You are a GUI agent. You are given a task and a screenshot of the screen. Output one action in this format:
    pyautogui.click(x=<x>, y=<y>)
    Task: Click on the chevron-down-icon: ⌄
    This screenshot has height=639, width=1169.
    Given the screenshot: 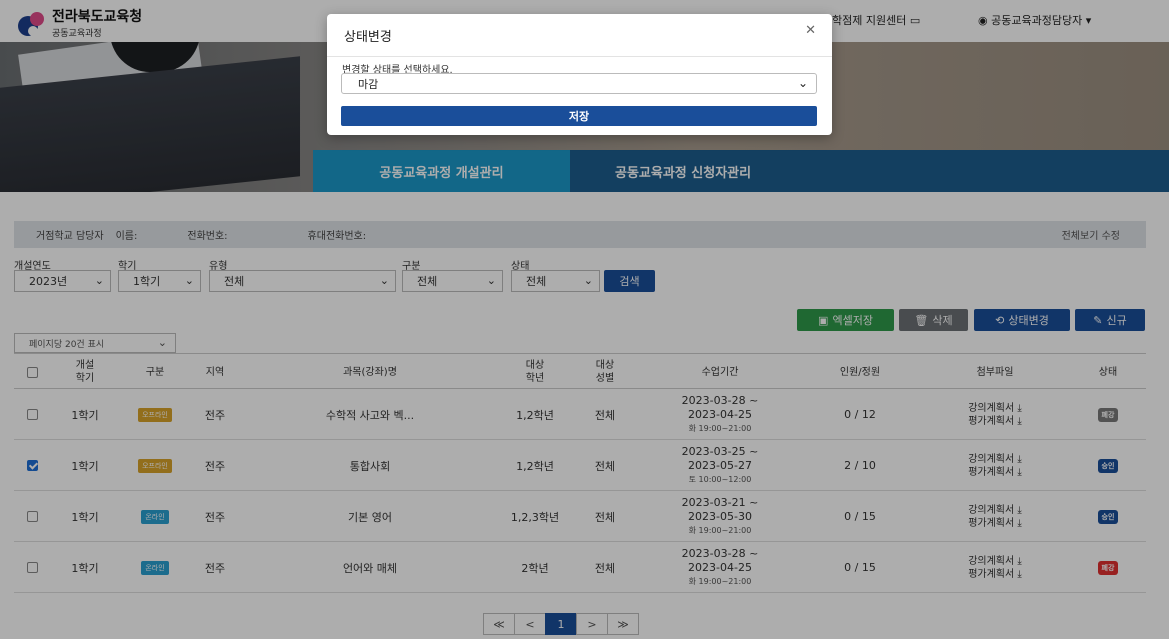 What is the action you would take?
    pyautogui.click(x=802, y=83)
    